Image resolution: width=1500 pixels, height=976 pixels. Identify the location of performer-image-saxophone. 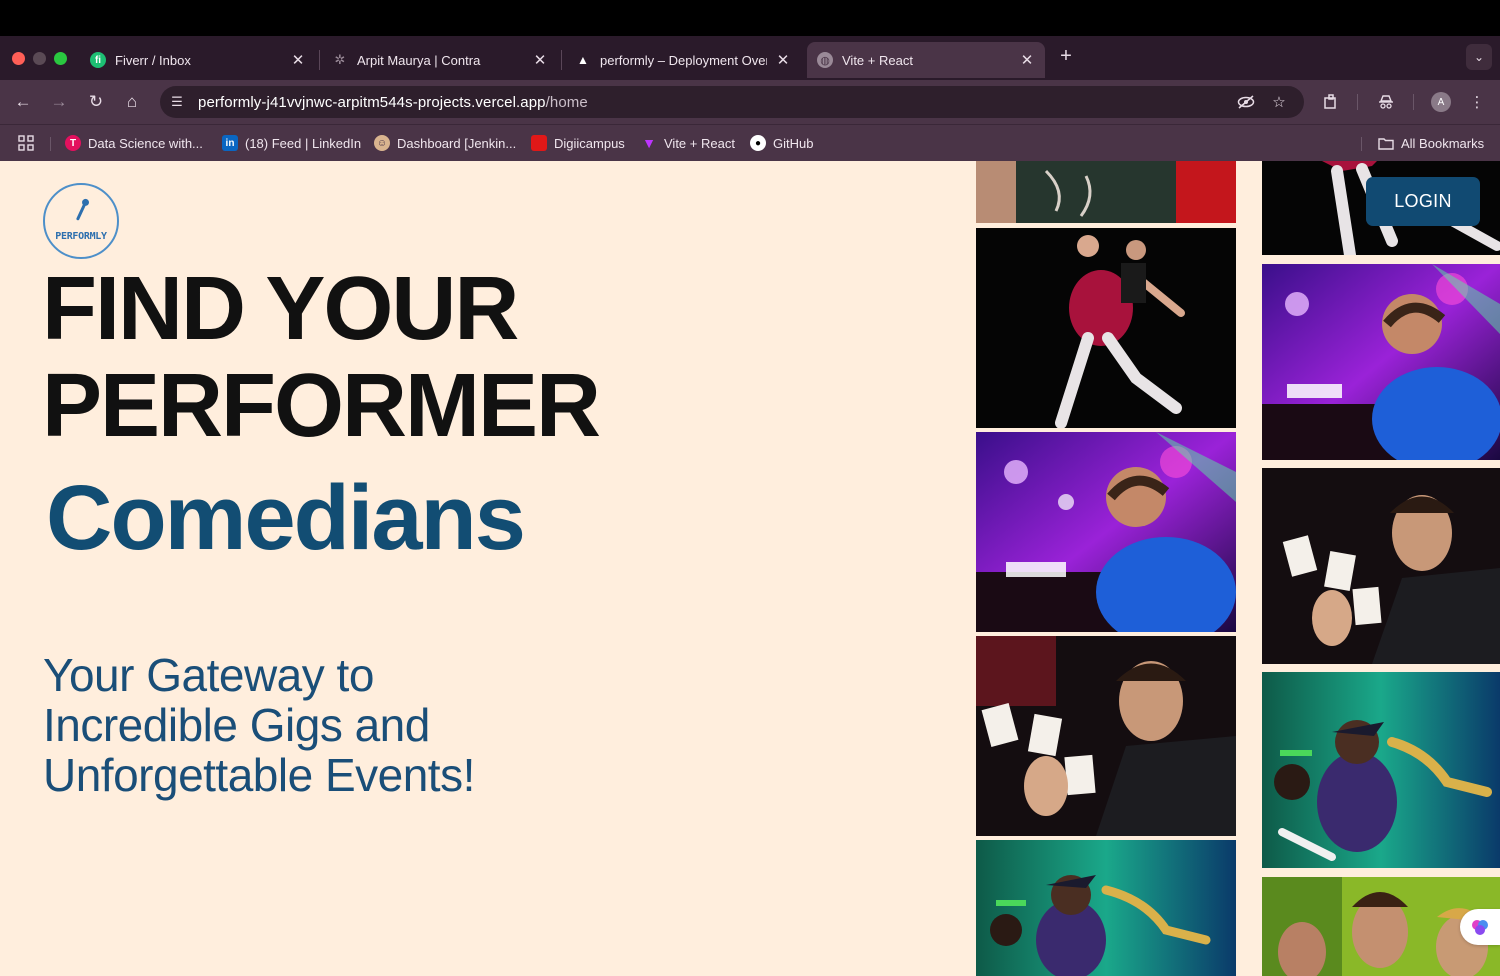
(1106, 908).